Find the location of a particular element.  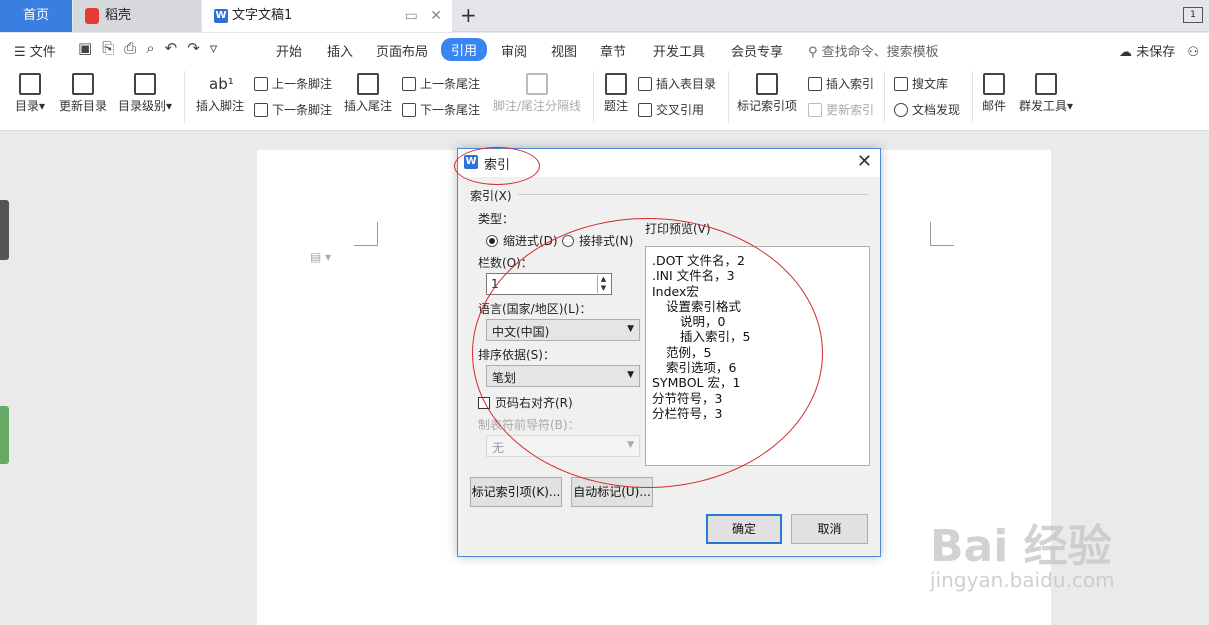

menu-layout: 页面布局 is located at coordinates (402, 50).